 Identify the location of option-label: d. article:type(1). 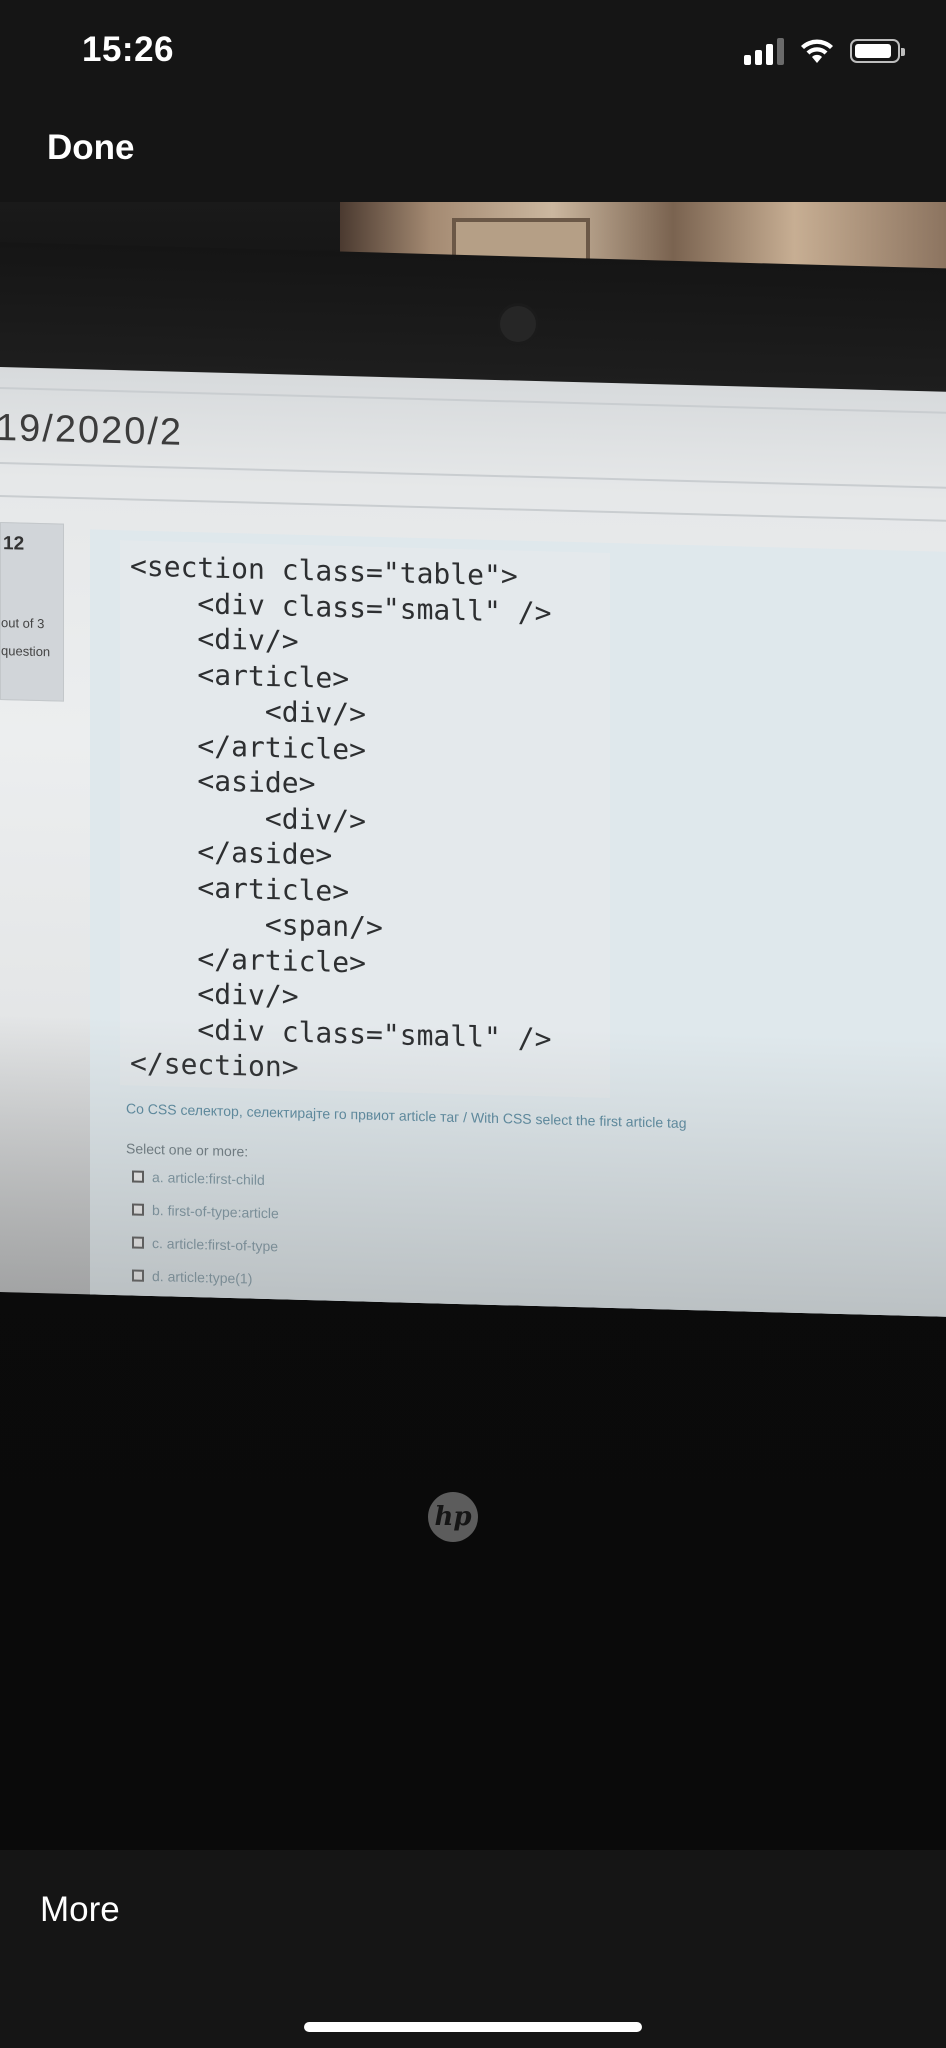
(202, 1277).